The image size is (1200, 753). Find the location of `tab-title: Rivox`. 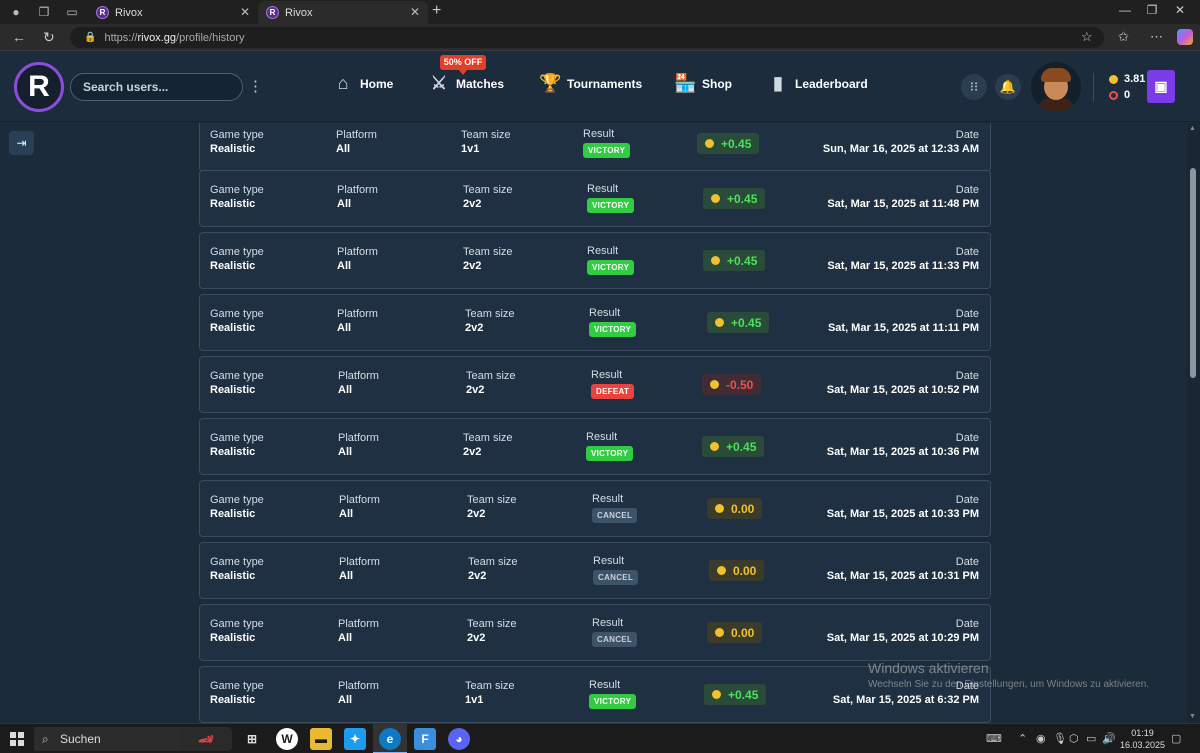

tab-title: Rivox is located at coordinates (129, 12).